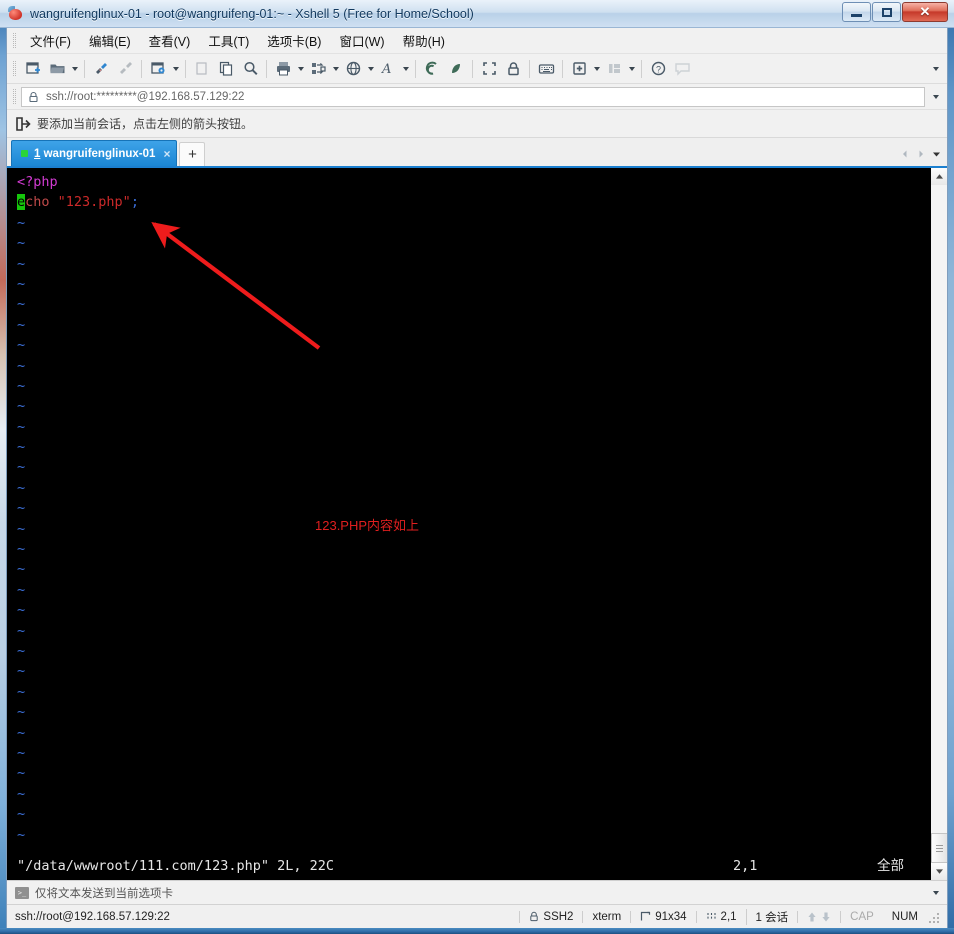 This screenshot has height=934, width=954. I want to click on open-folder-dropdown-icon, so click(74, 69).